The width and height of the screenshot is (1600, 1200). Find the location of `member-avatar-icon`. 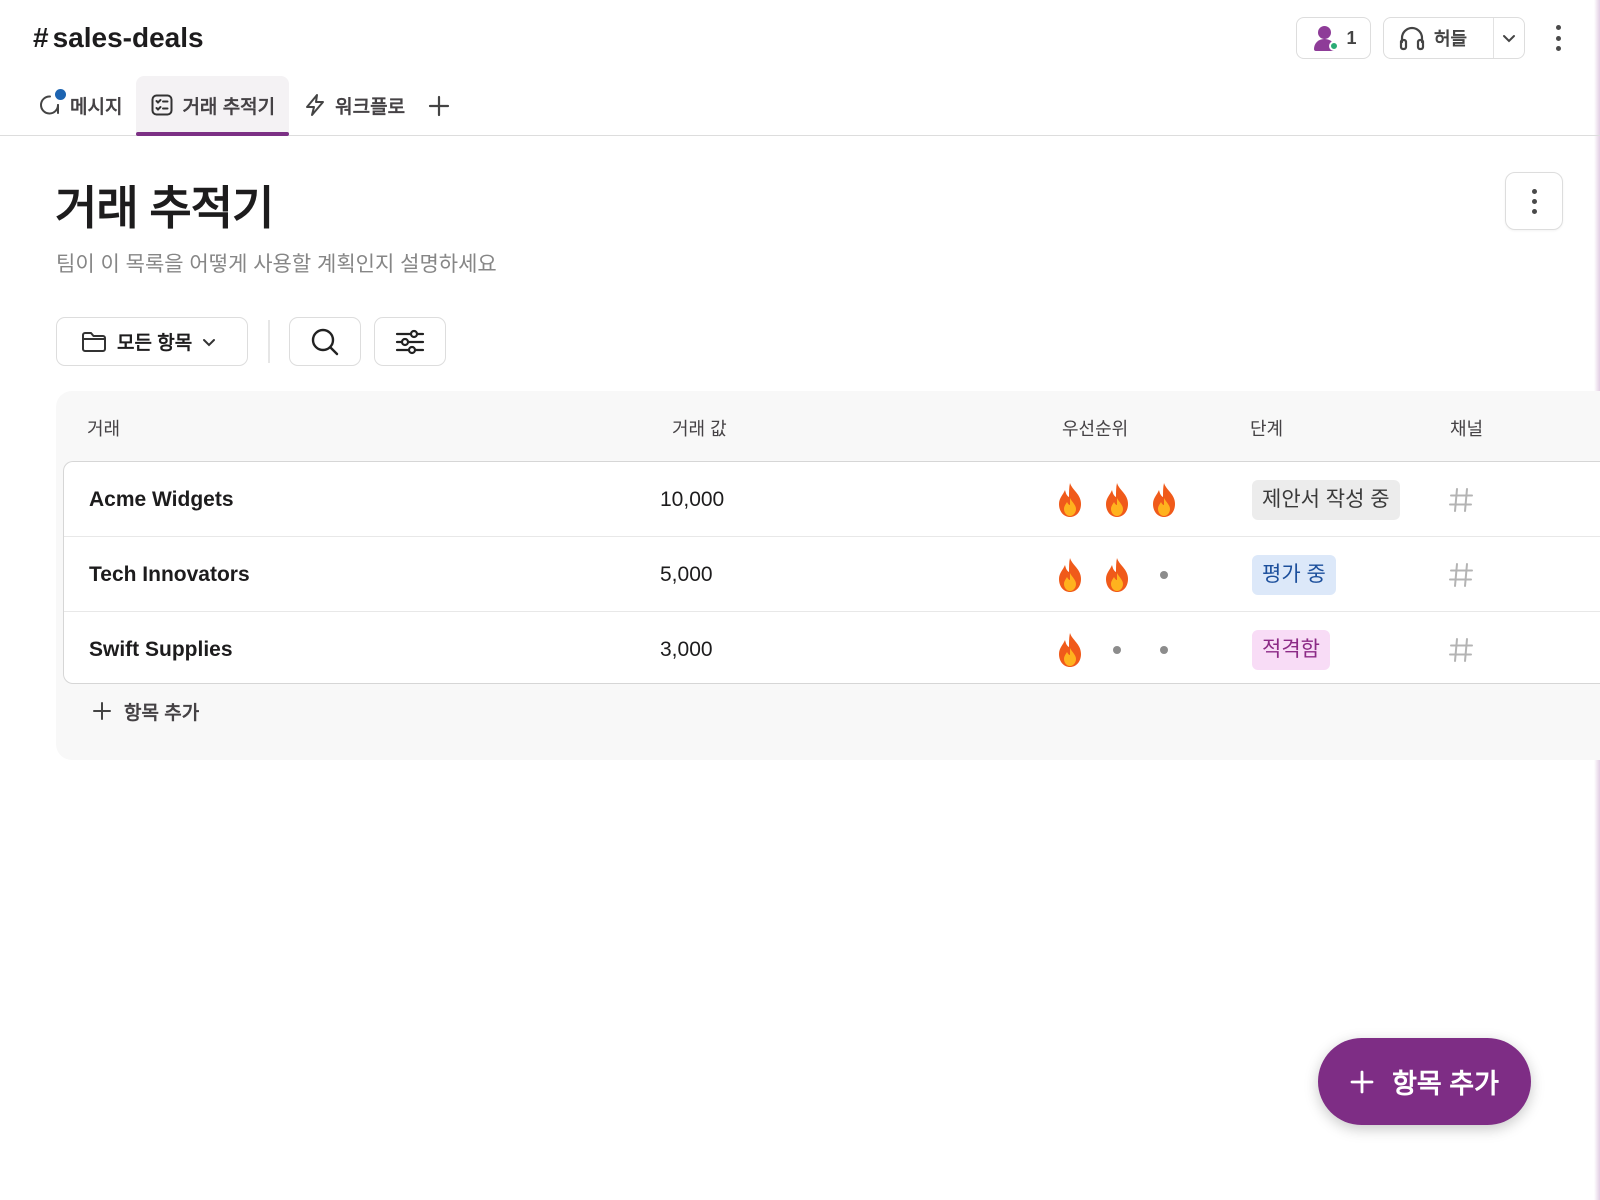

member-avatar-icon is located at coordinates (1325, 38).